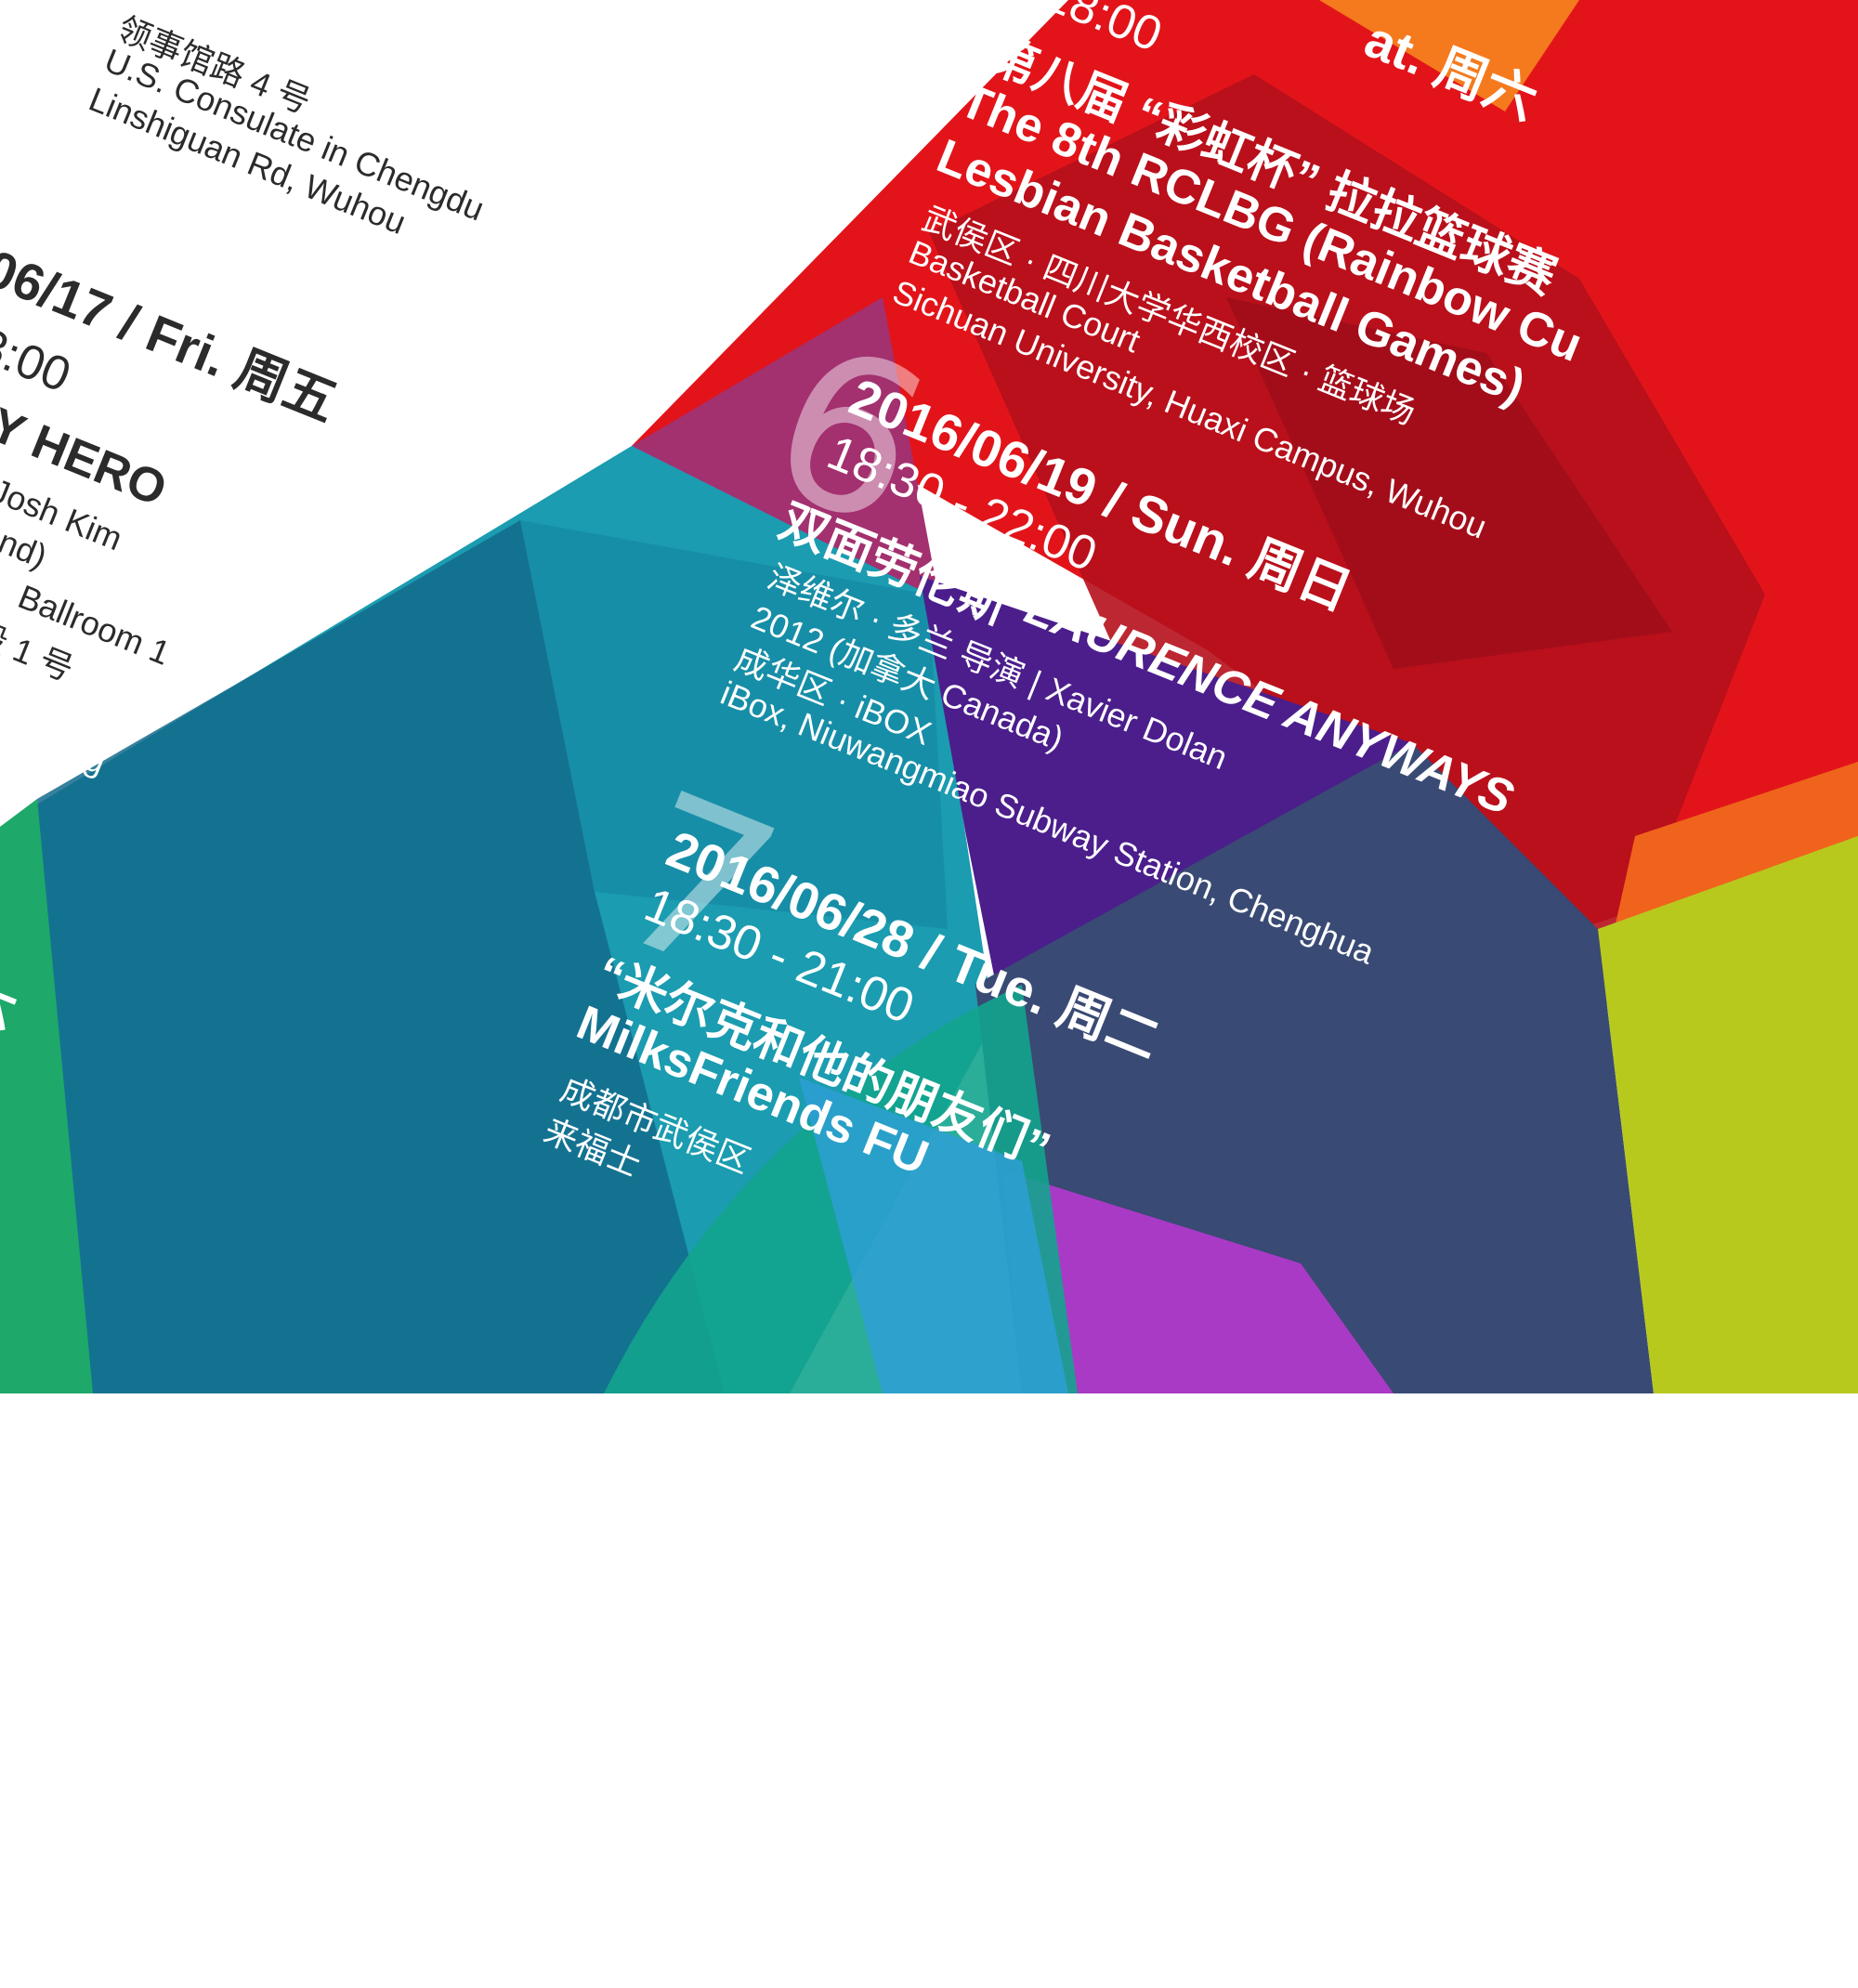 The width and height of the screenshot is (1858, 1988). Describe the element at coordinates (173, 333) in the screenshot. I see `event-a-date: /06/17 / Fri. 周五` at that location.